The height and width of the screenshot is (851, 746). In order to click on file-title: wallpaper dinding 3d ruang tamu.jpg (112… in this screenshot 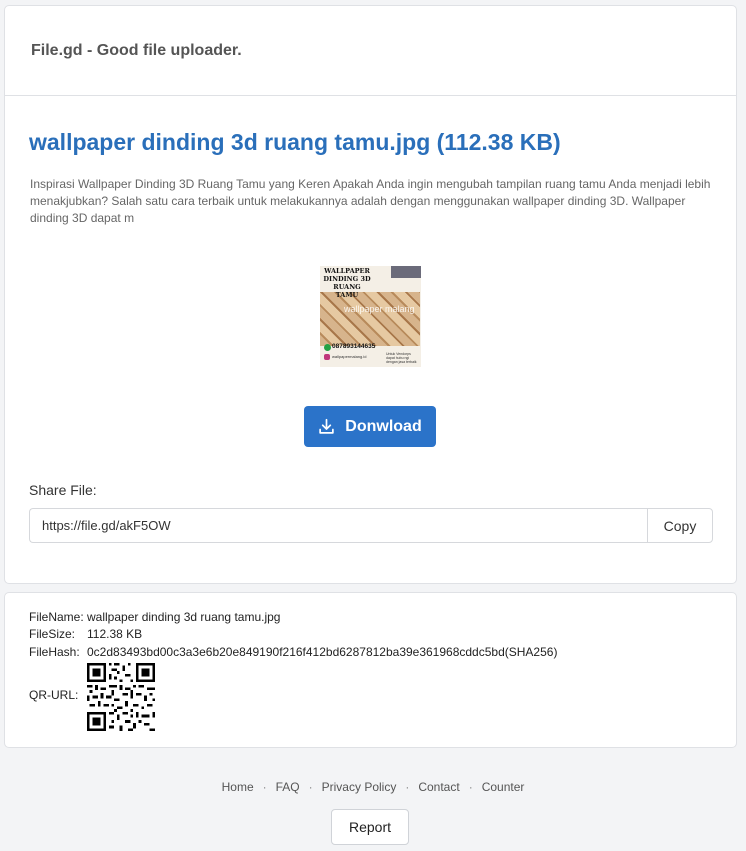, I will do `click(295, 142)`.